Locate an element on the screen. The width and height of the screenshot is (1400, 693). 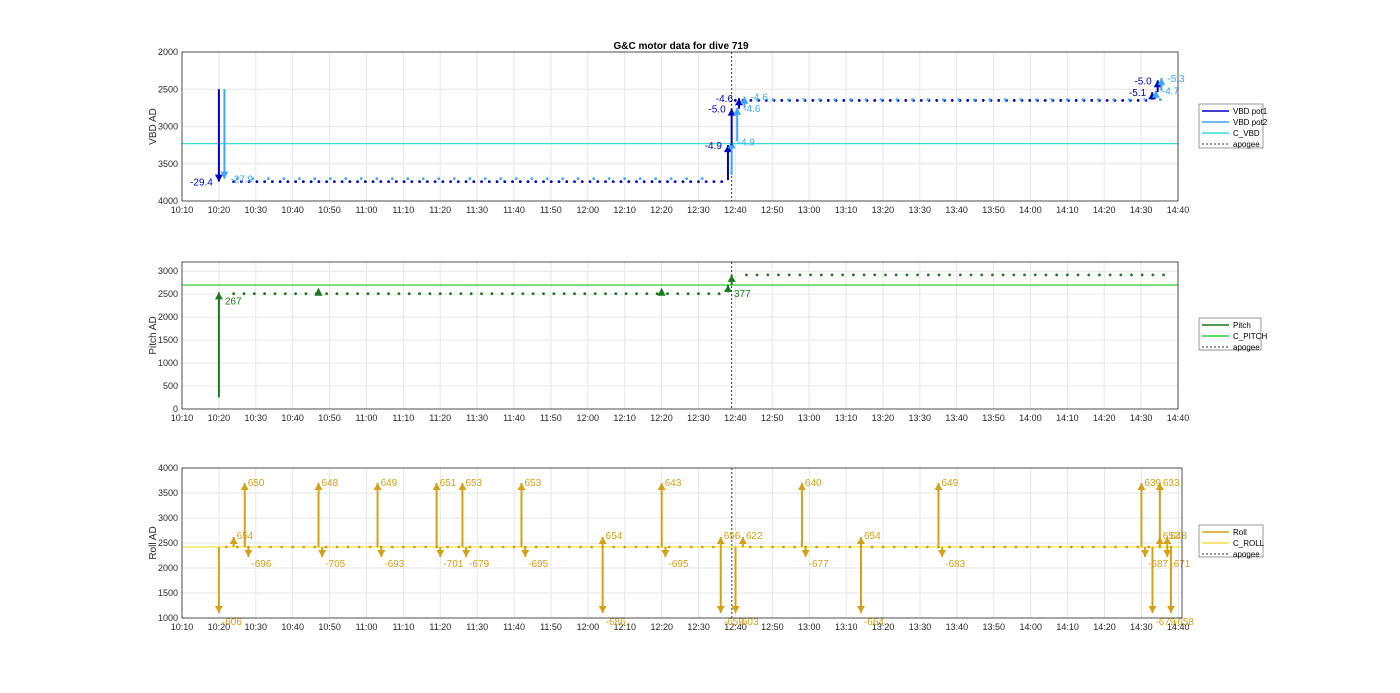
roll-spike-label: -677 is located at coordinates (819, 564).